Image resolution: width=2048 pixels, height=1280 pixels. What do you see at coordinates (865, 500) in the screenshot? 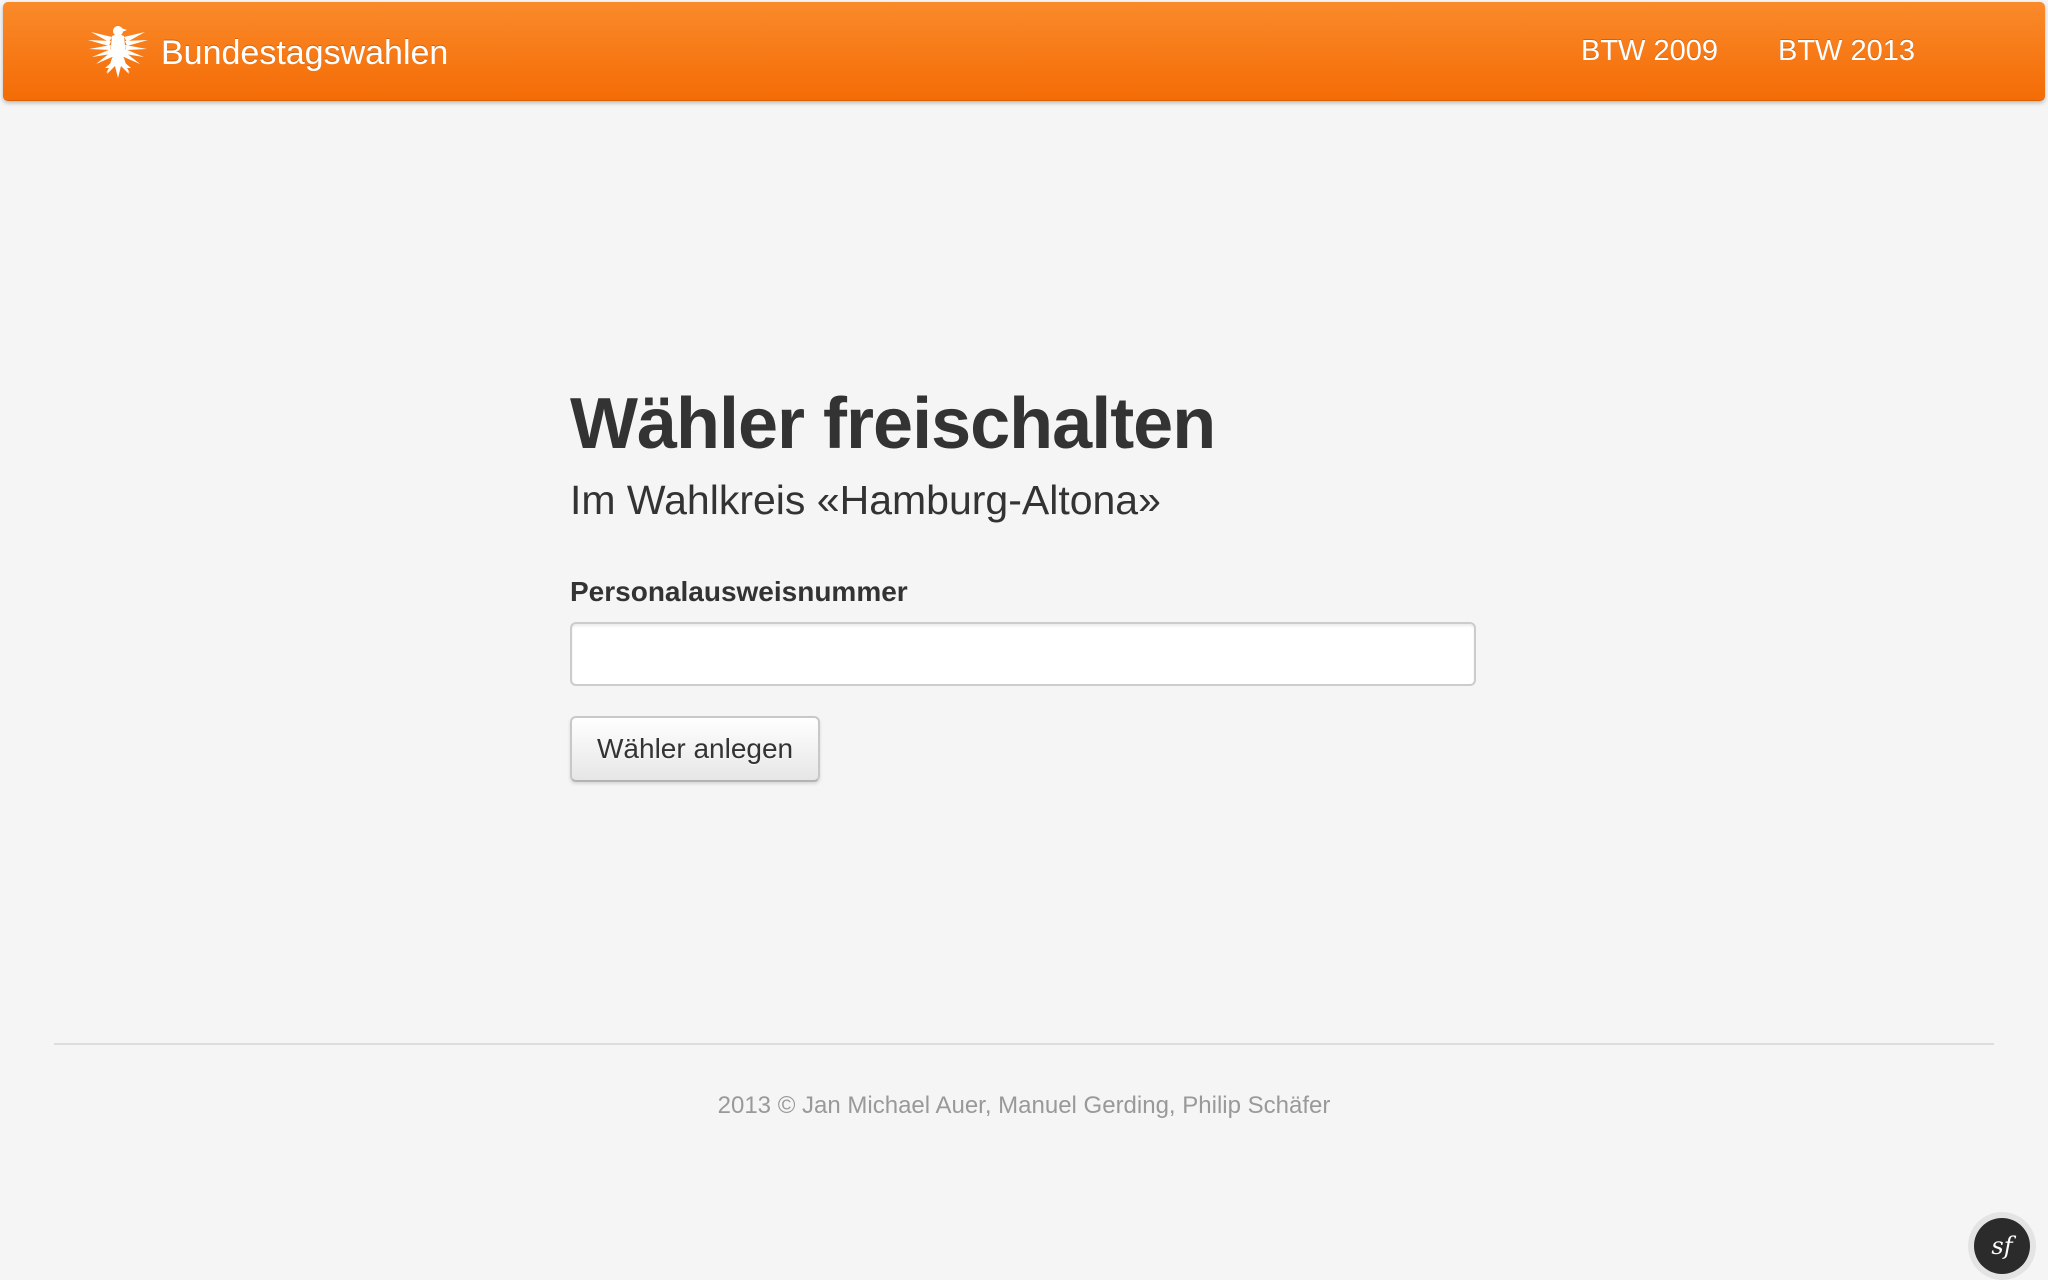
I see `page-subtitle: Im Wahlkreis «Hamburg-Altona»` at bounding box center [865, 500].